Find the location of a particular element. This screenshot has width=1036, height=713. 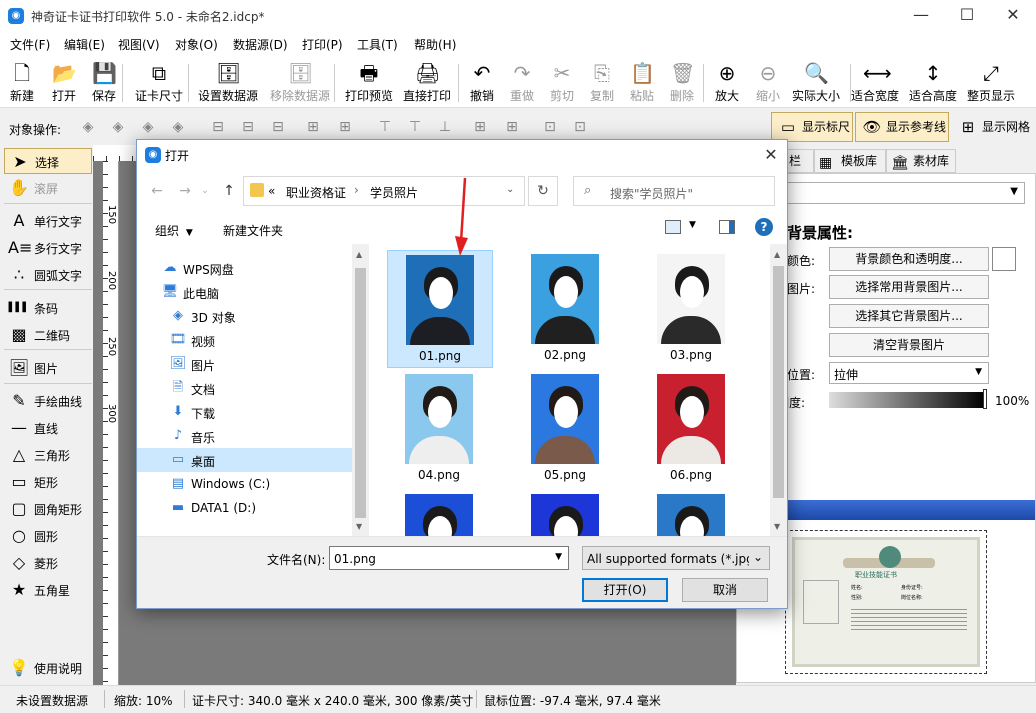

refresh-button: ↻ is located at coordinates (543, 191).